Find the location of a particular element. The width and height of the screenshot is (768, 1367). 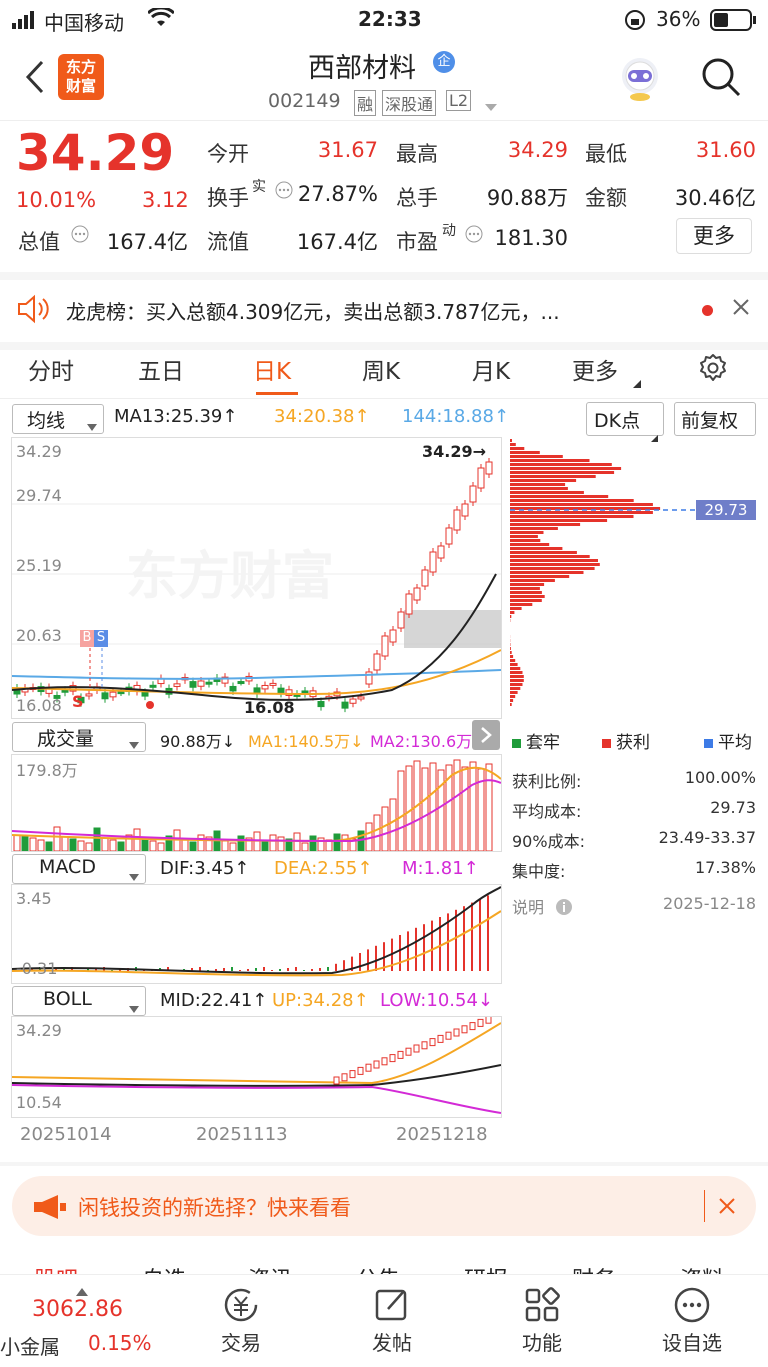

app-logo: 东方 财富 is located at coordinates (81, 77).